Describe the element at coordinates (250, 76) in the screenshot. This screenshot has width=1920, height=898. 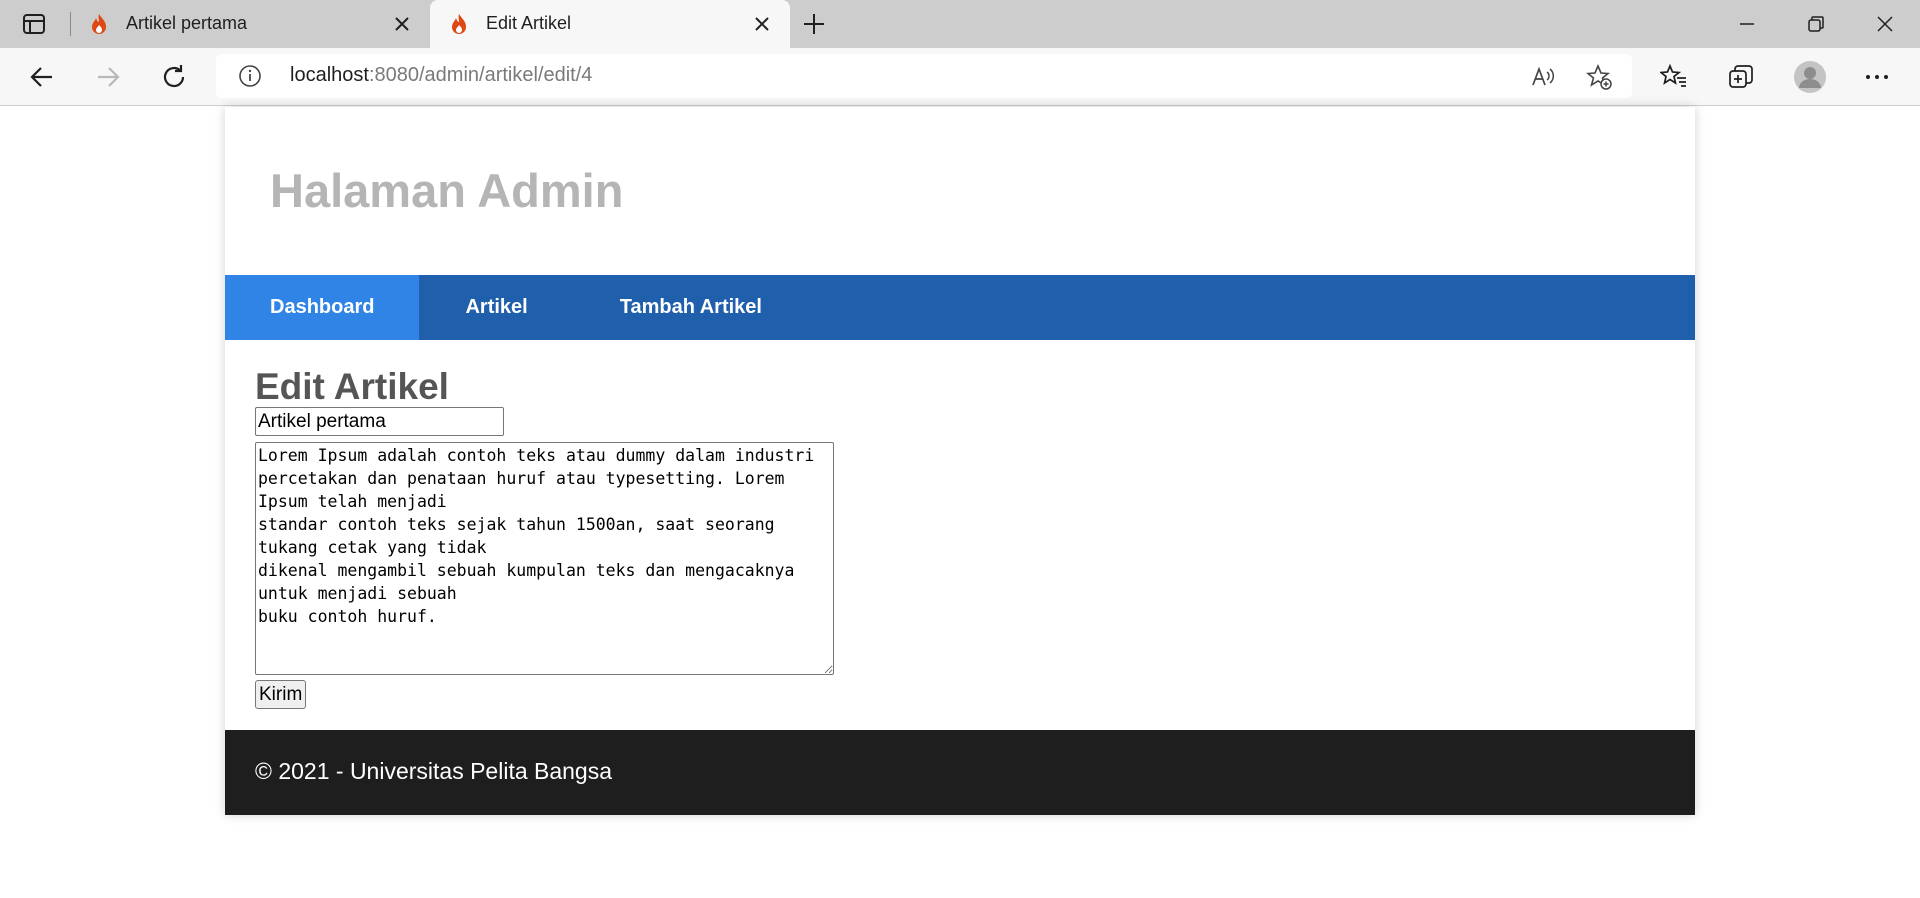
I see `info-icon` at that location.